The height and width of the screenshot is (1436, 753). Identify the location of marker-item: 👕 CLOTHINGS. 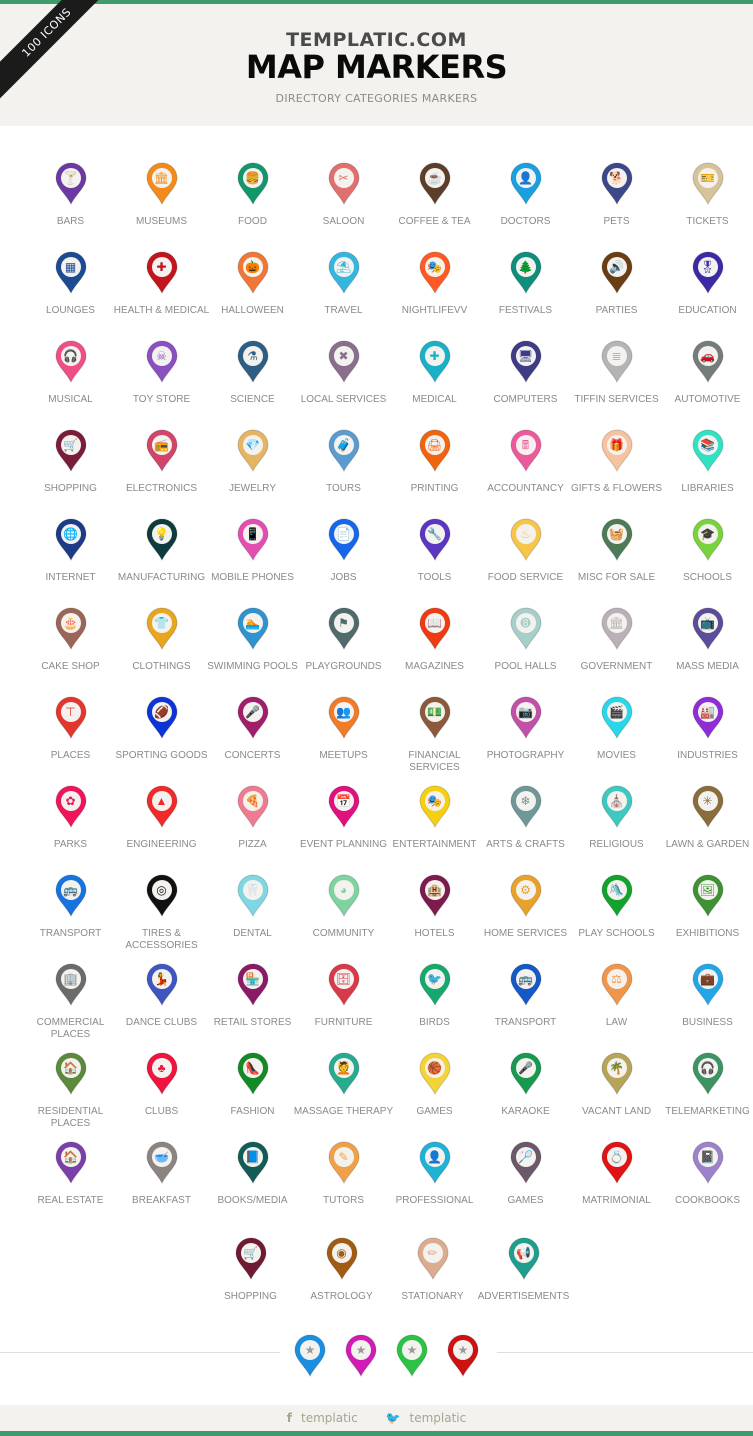
(161, 647).